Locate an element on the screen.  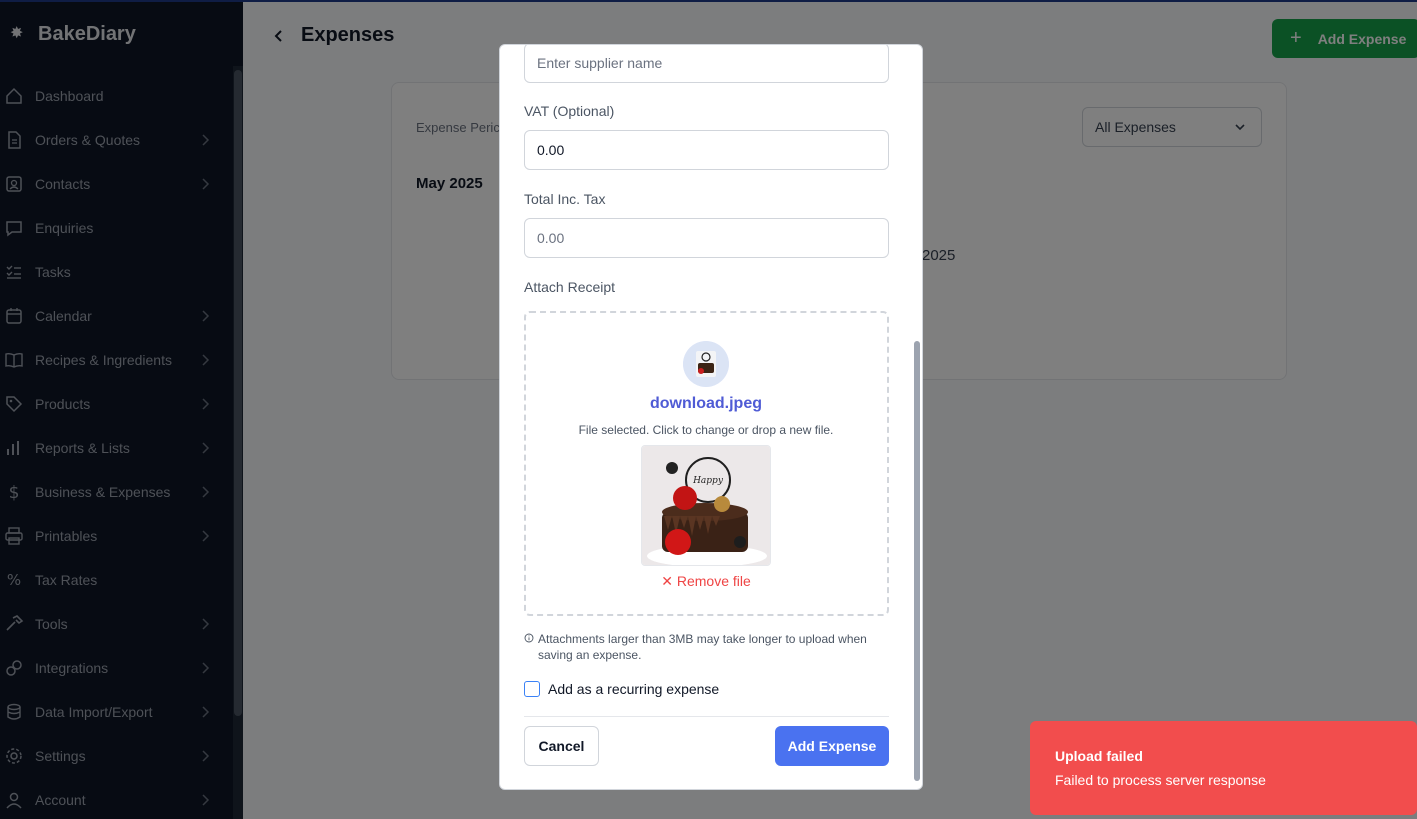
vat-label: VAT (Optional) is located at coordinates (569, 111).